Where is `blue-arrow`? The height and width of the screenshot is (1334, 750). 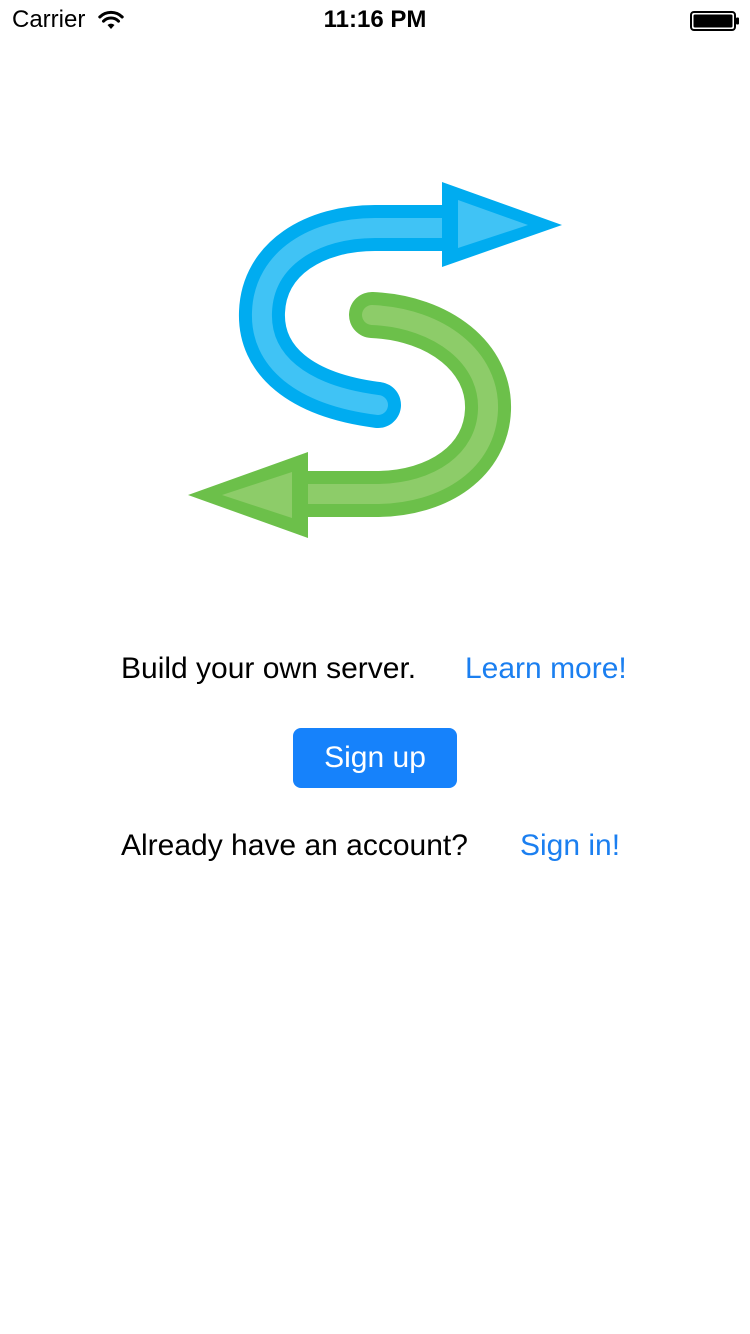
blue-arrow is located at coordinates (400, 305).